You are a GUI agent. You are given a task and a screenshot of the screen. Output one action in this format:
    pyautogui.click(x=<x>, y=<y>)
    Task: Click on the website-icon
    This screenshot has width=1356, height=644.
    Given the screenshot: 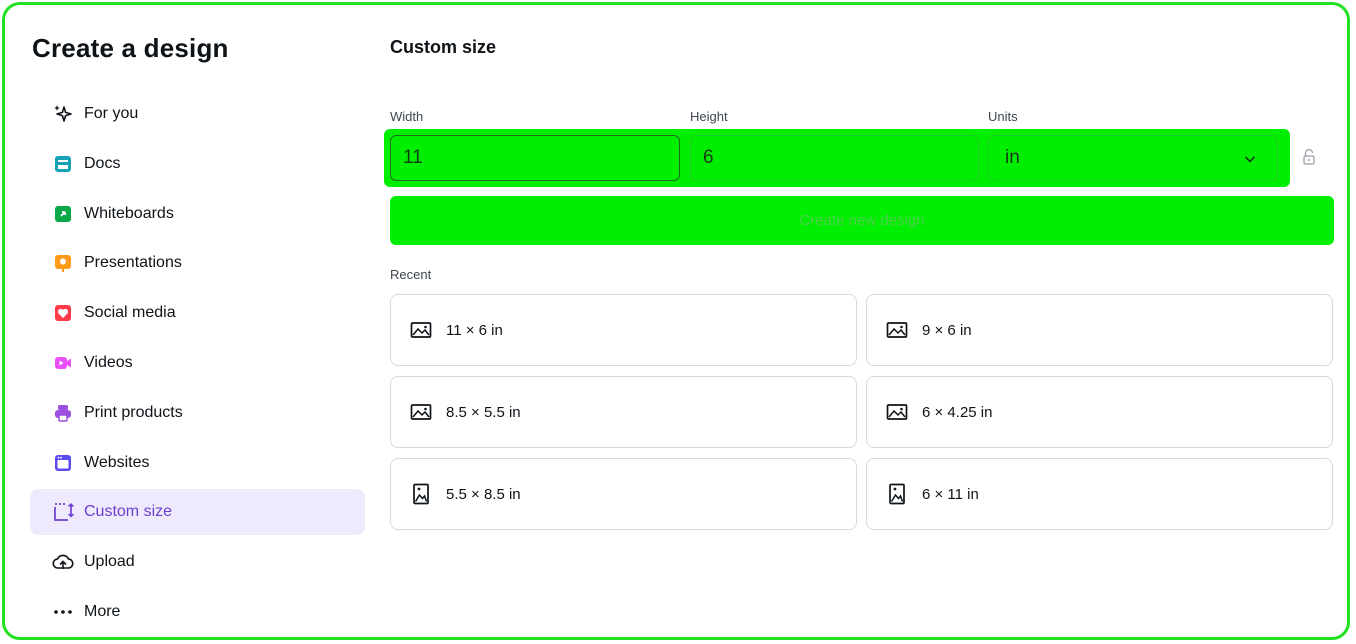 What is the action you would take?
    pyautogui.click(x=63, y=463)
    